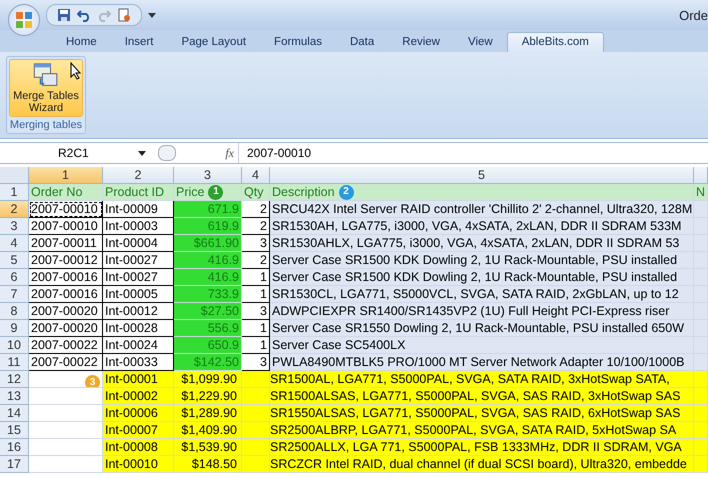 The height and width of the screenshot is (477, 708). What do you see at coordinates (482, 396) in the screenshot?
I see `table-cell: SR1500ALSAS, LGA771, S5000PAL, SVGA, SAS RAID, 3xHotSwap SAS` at bounding box center [482, 396].